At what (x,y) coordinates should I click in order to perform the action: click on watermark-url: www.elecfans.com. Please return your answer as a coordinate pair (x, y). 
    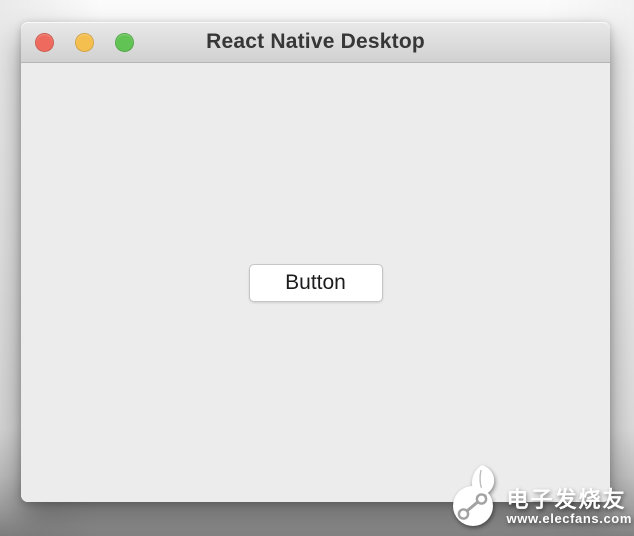
    Looking at the image, I should click on (569, 518).